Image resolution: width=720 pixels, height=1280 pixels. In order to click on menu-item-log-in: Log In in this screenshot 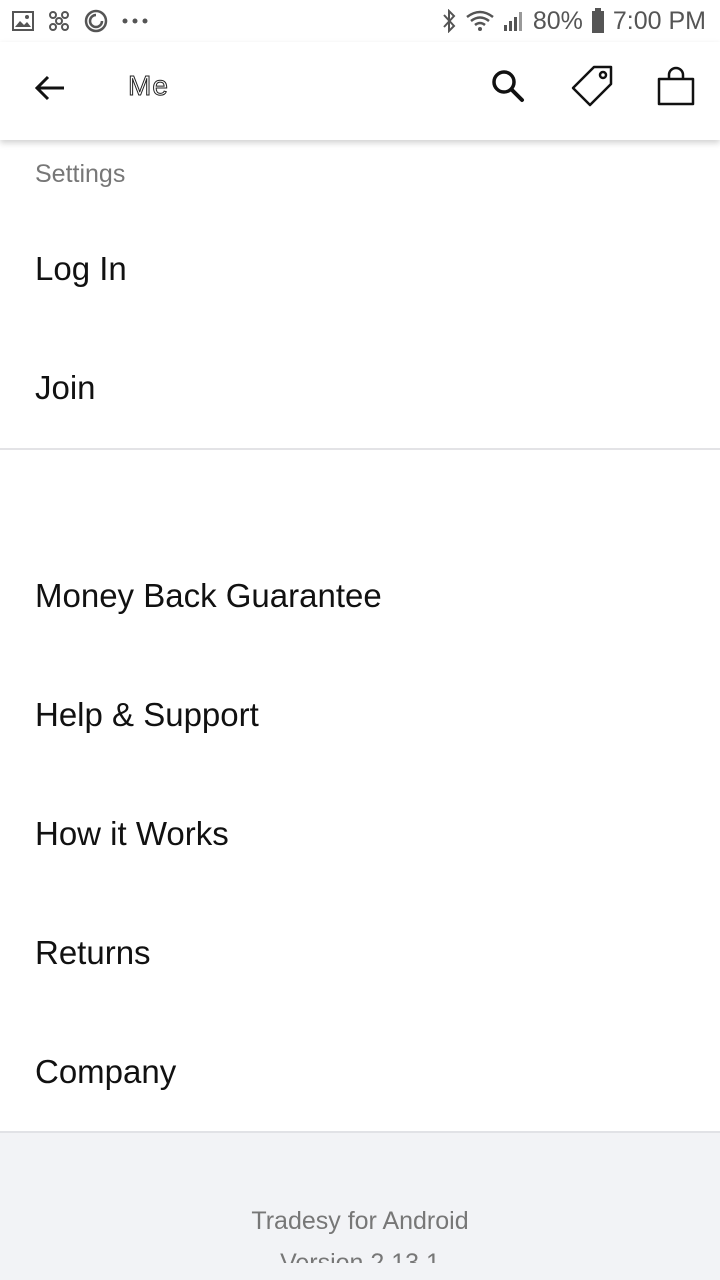, I will do `click(360, 269)`.